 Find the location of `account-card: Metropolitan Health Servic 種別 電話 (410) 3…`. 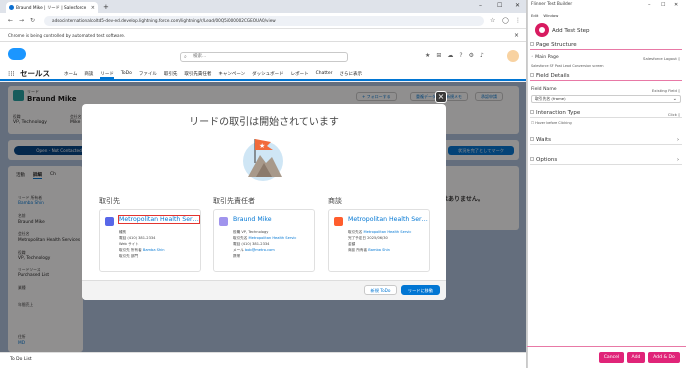

account-card: Metropolitan Health Servic 種別 電話 (410) 3… is located at coordinates (150, 240).